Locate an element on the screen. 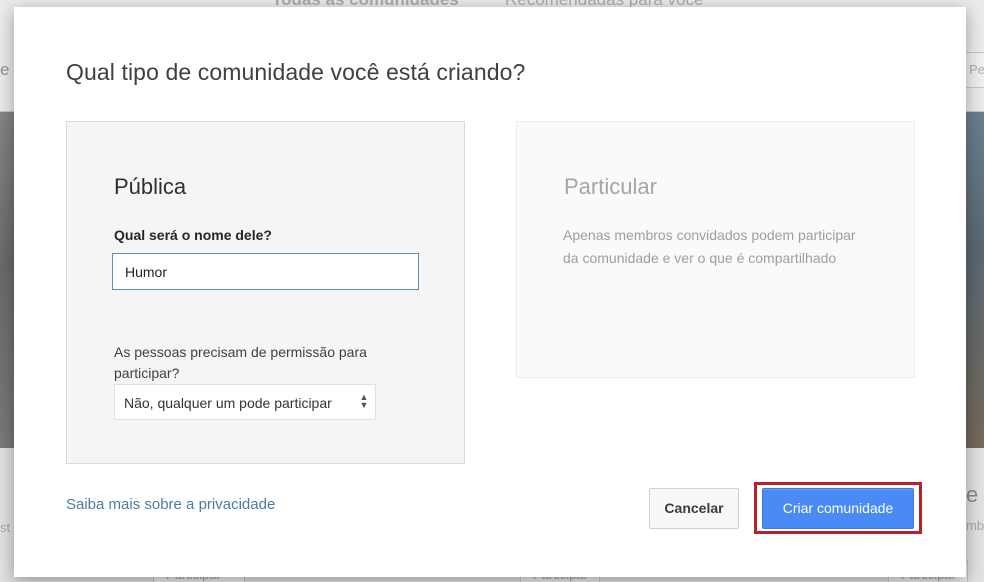 Image resolution: width=984 pixels, height=582 pixels. permission-select: Não, qualquer um pode participar ▲ ▼ is located at coordinates (245, 402).